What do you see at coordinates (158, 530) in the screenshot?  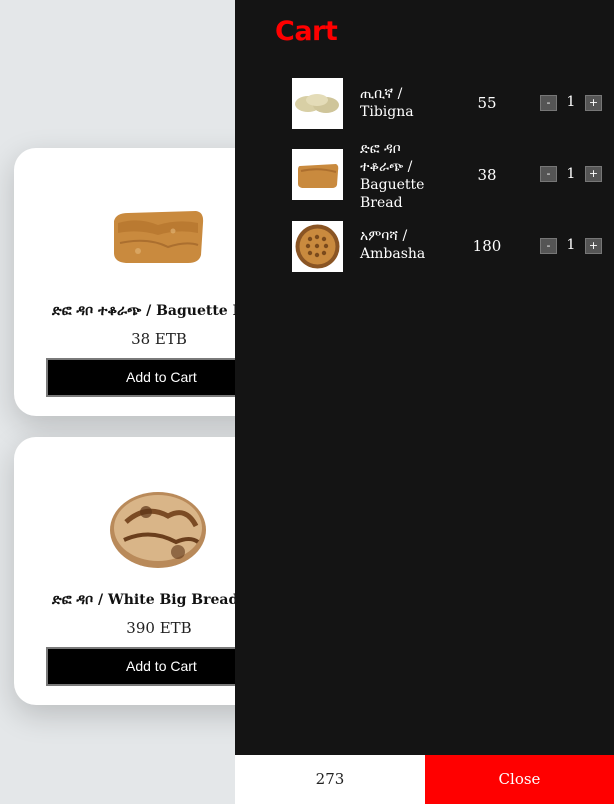 I see `white-big-bread-image` at bounding box center [158, 530].